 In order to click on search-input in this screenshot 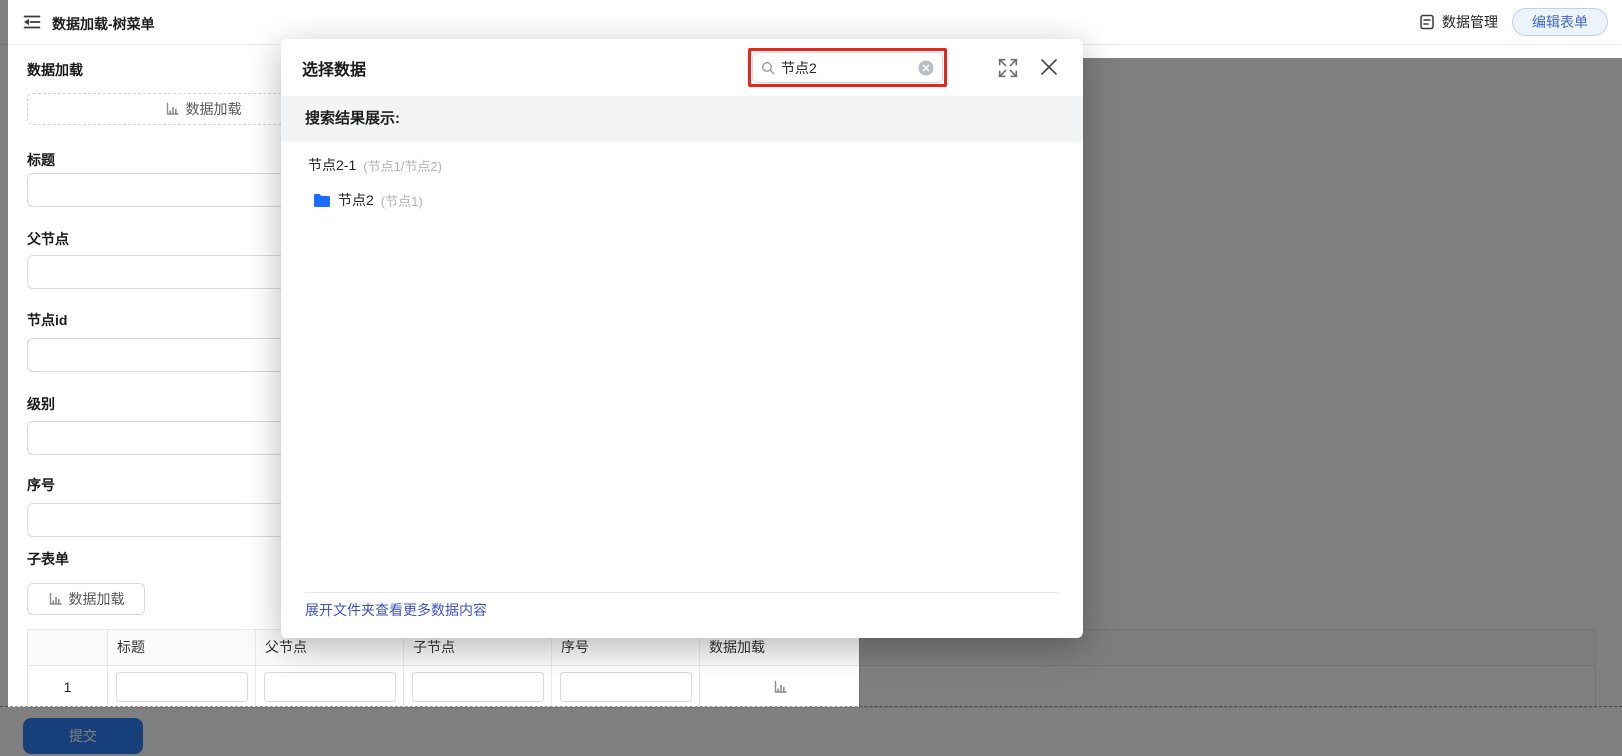, I will do `click(846, 67)`.